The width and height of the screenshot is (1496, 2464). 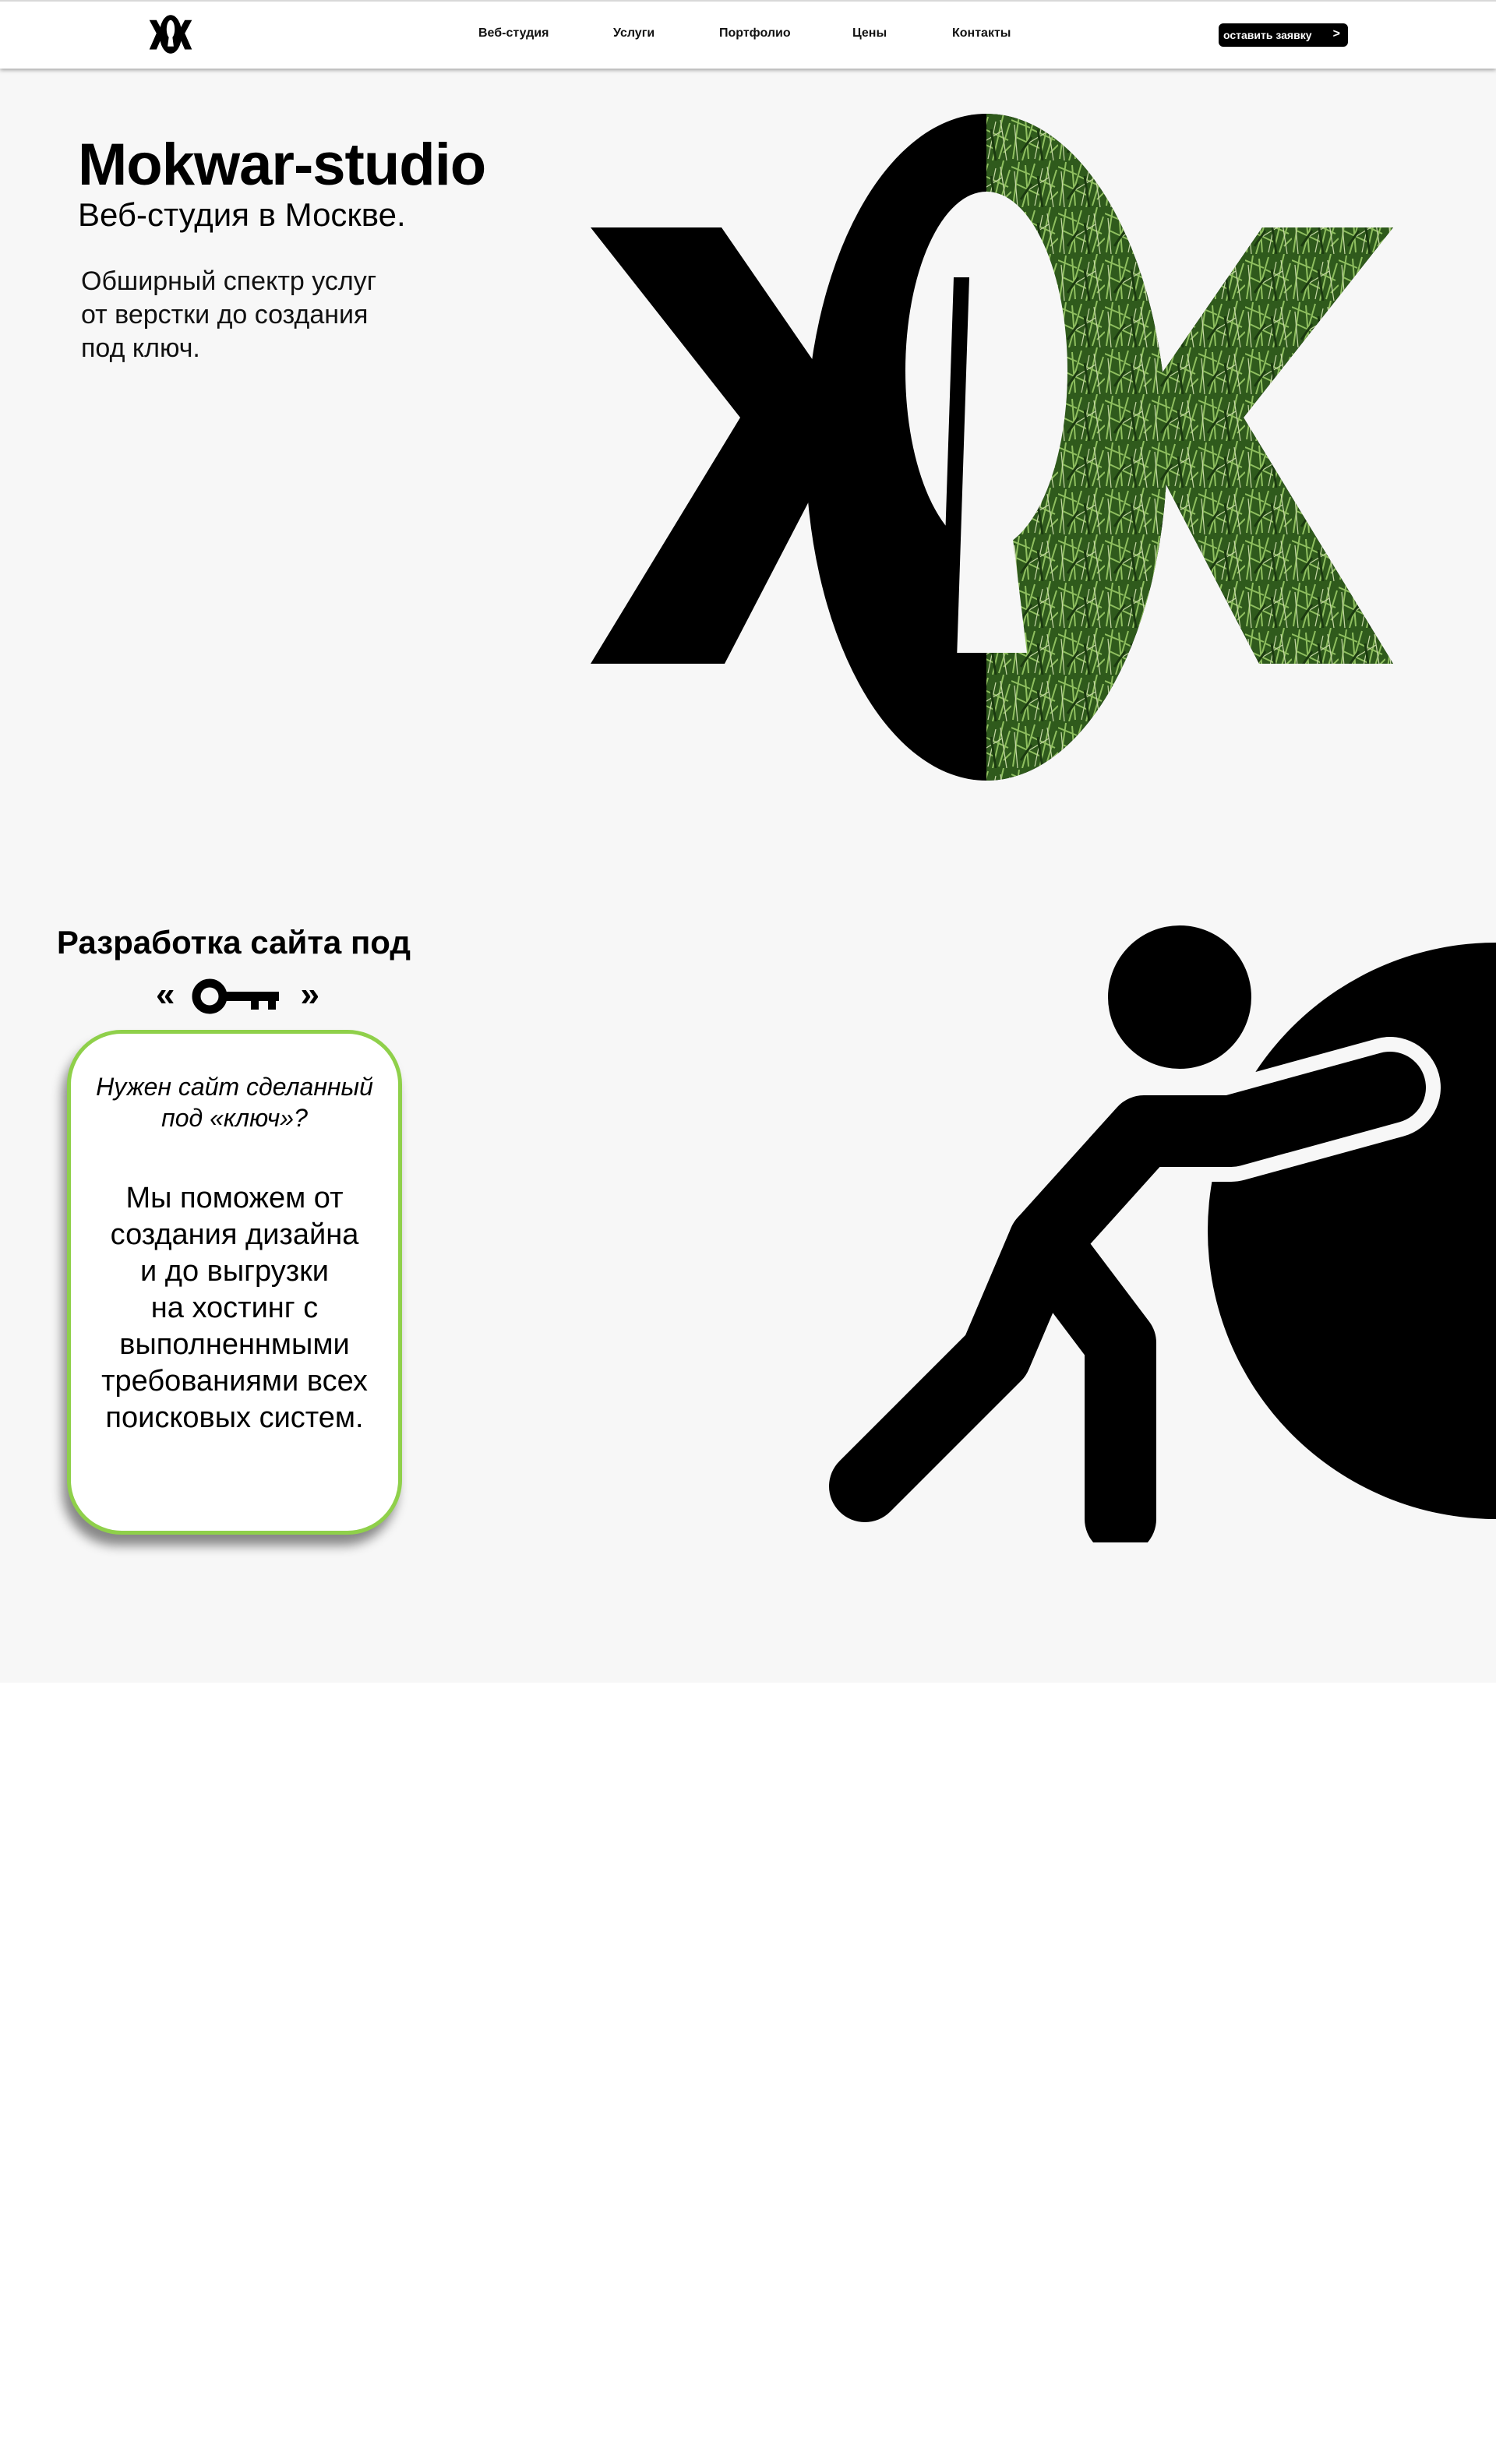 What do you see at coordinates (234, 1198) in the screenshot?
I see `card-body-line: Мы поможем от` at bounding box center [234, 1198].